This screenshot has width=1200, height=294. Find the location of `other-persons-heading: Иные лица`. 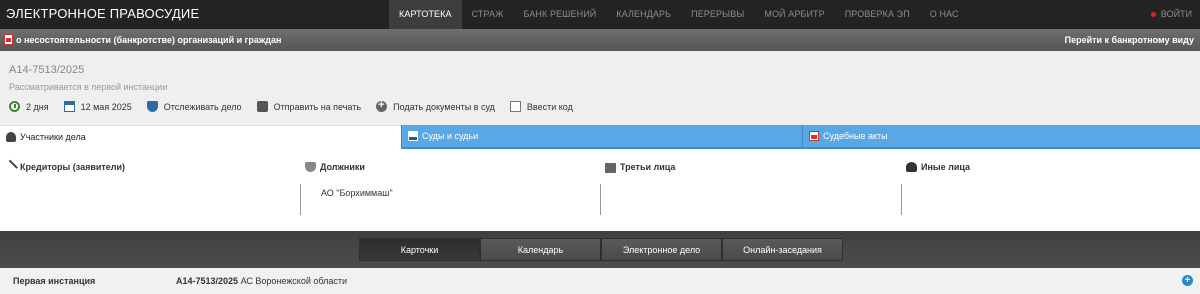

other-persons-heading: Иные лица is located at coordinates (945, 167).